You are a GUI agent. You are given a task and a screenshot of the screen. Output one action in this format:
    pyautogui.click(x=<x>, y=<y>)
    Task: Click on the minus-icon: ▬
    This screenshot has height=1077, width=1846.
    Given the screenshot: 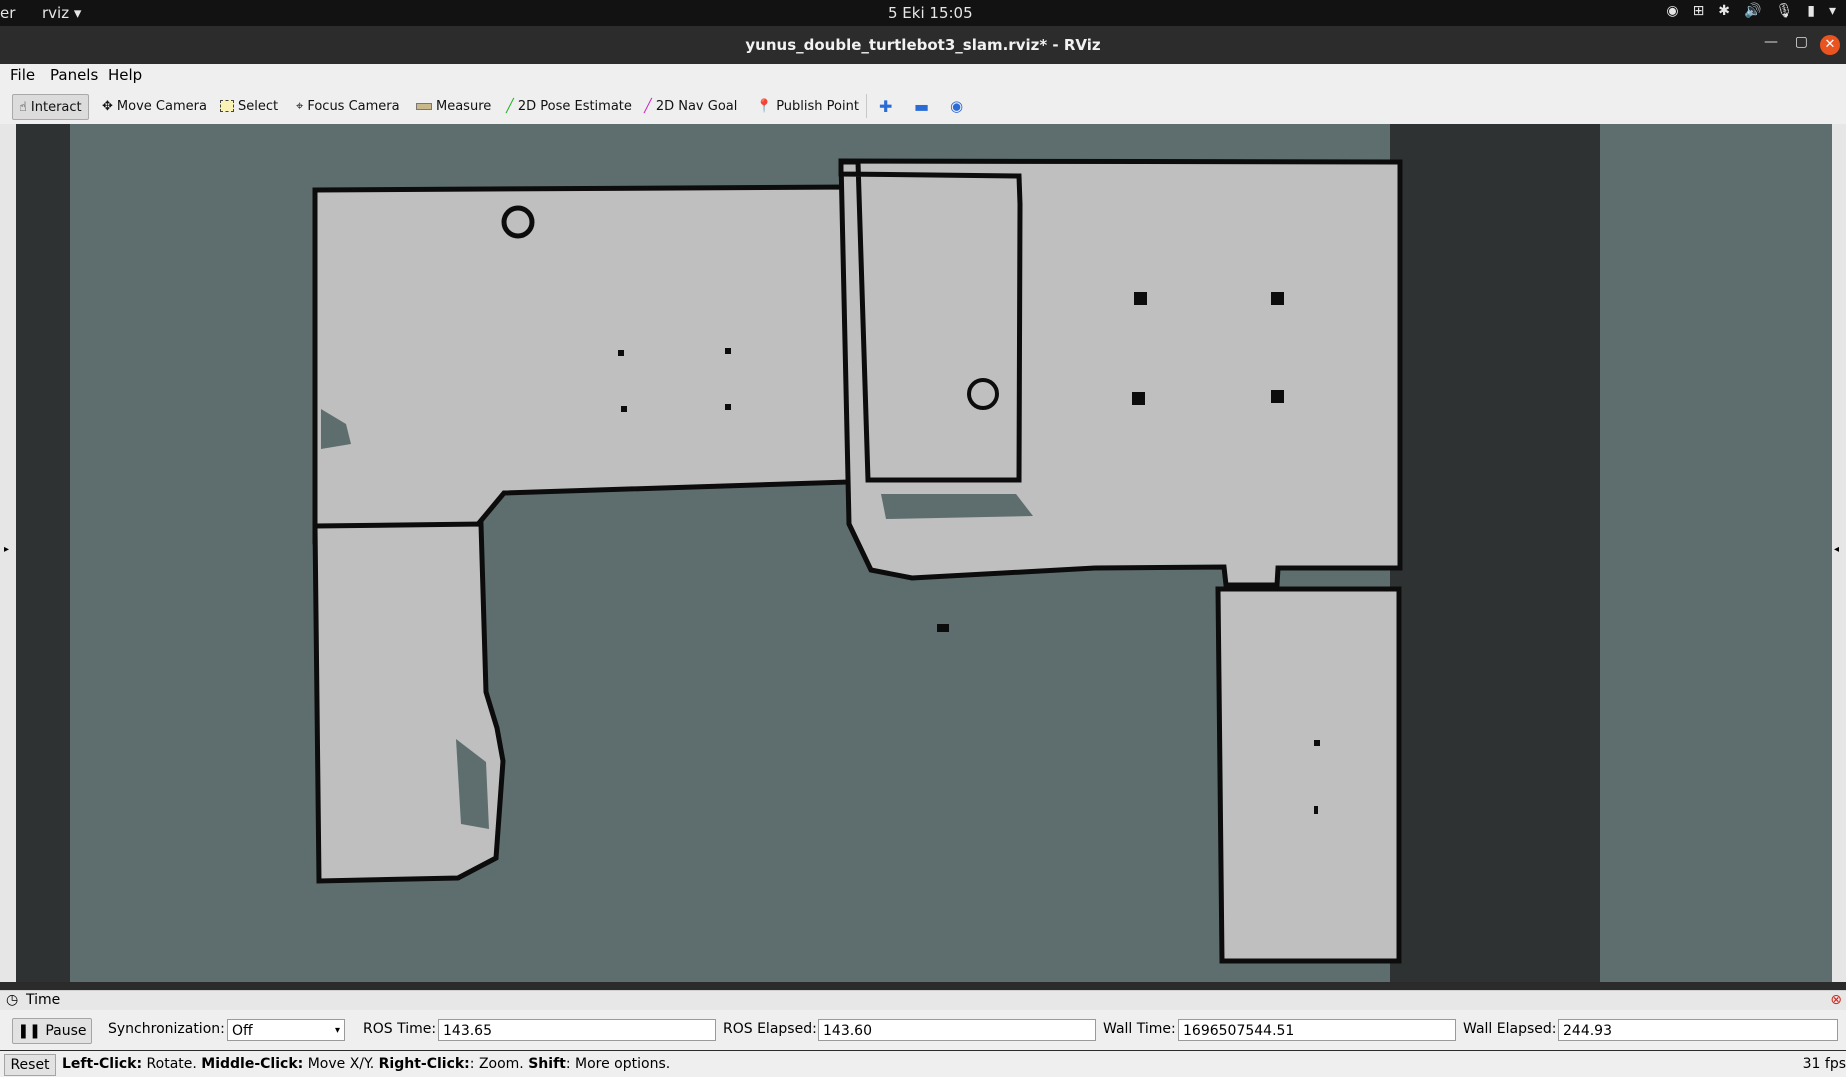 What is the action you would take?
    pyautogui.click(x=922, y=106)
    